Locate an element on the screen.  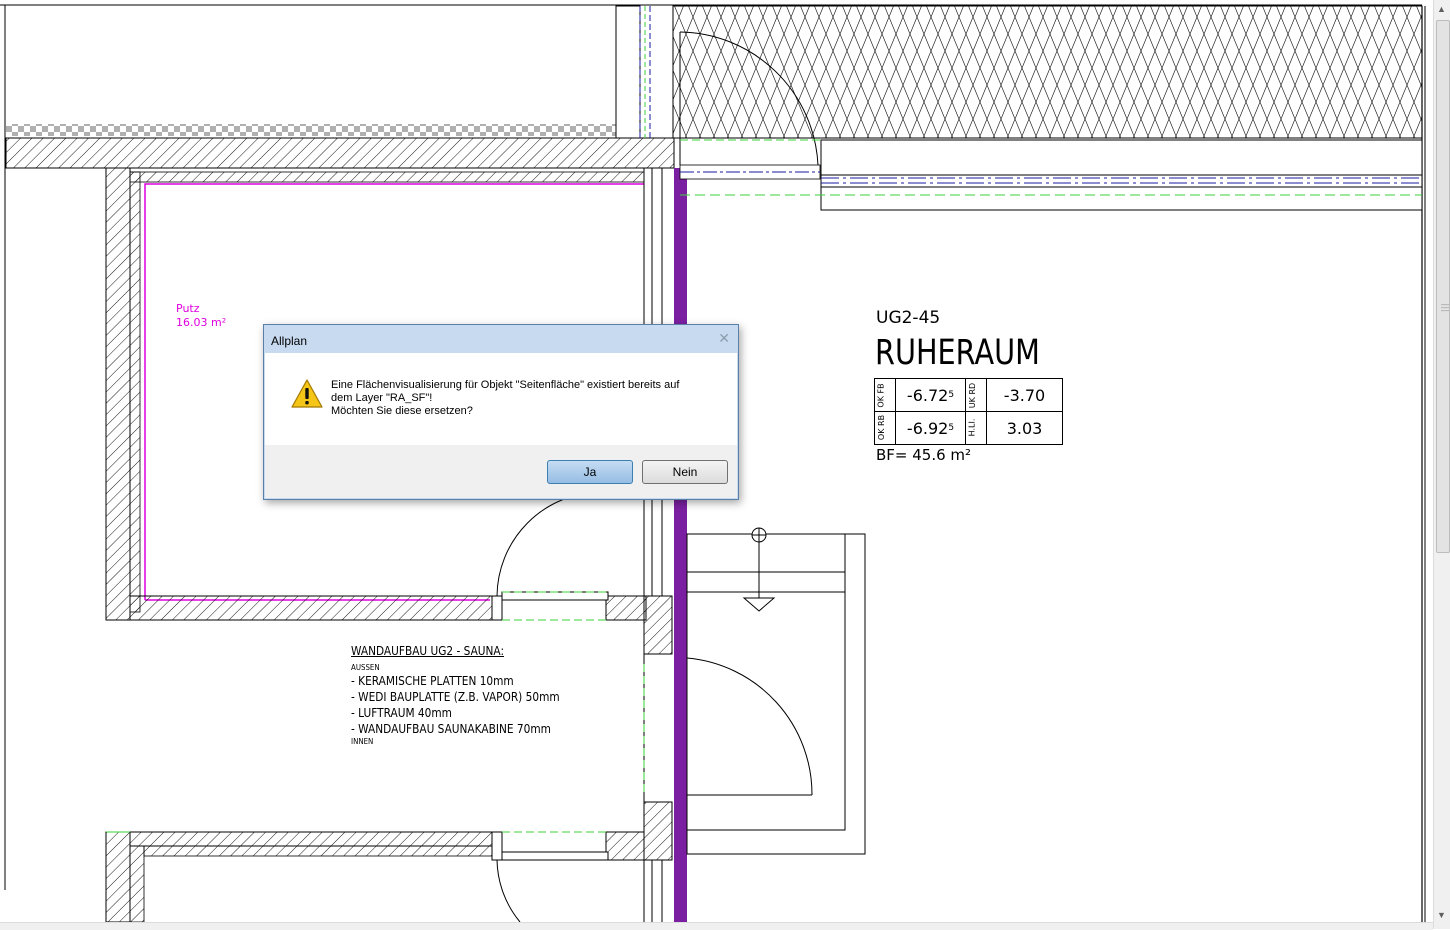
checker-strip is located at coordinates (311, 130).